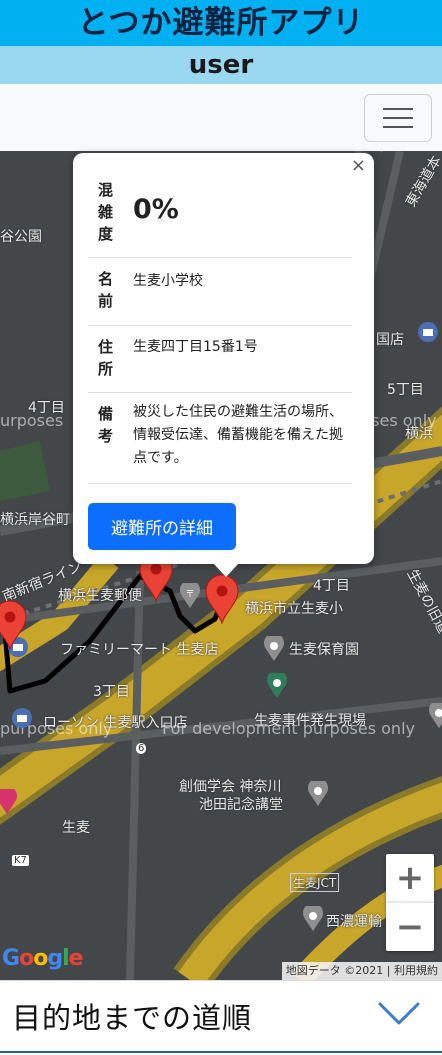  I want to click on map-attribution: 地図データ ©2021 | 利用規約, so click(361, 971).